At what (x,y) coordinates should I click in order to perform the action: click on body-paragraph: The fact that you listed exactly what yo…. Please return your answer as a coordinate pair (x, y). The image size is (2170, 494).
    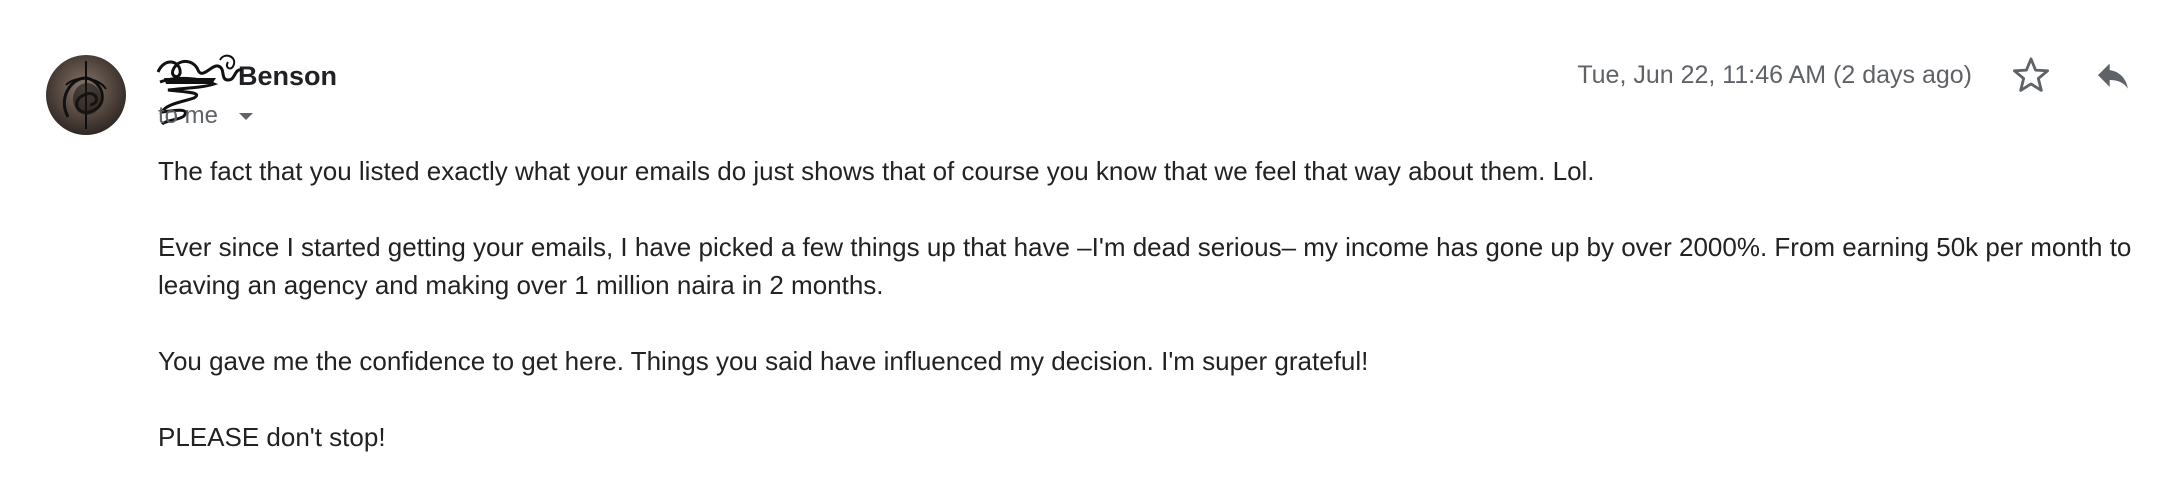
    Looking at the image, I should click on (876, 171).